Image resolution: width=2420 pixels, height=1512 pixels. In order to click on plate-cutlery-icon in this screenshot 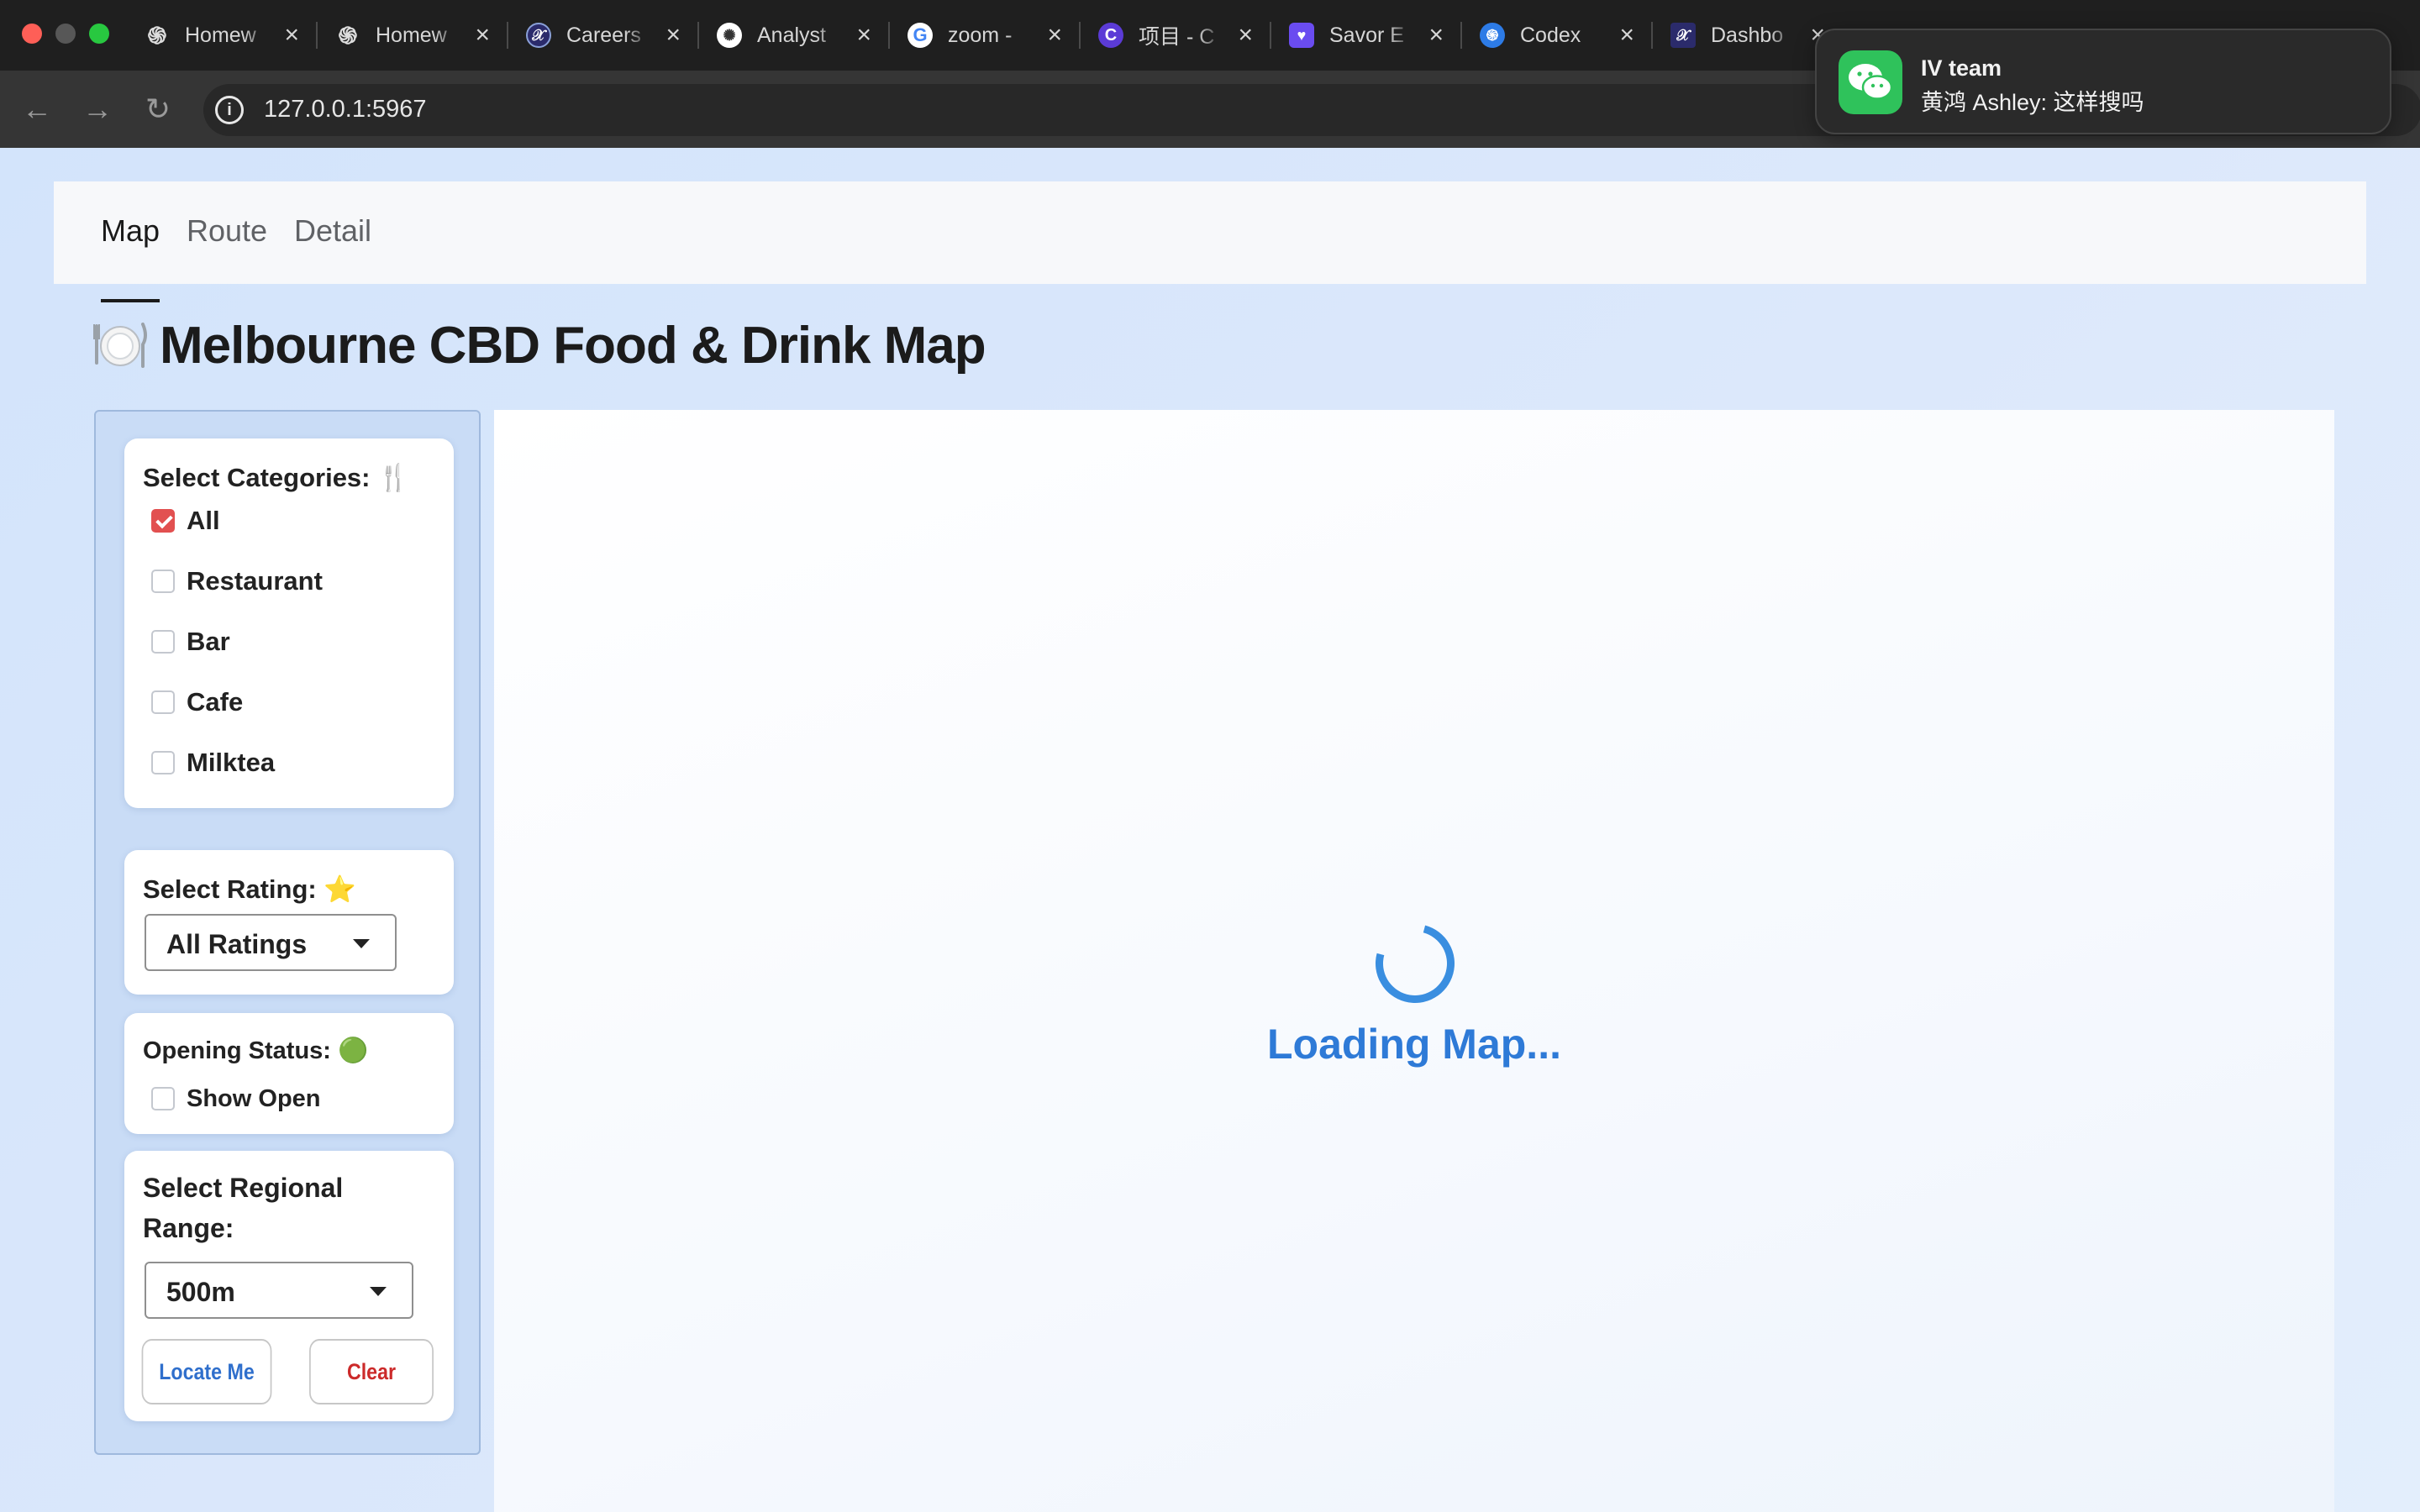, I will do `click(120, 345)`.